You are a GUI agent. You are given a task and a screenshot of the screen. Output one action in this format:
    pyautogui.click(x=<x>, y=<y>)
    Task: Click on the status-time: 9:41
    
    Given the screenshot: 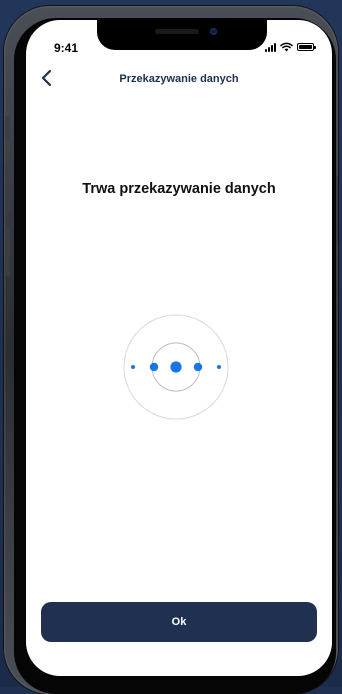 What is the action you would take?
    pyautogui.click(x=66, y=48)
    